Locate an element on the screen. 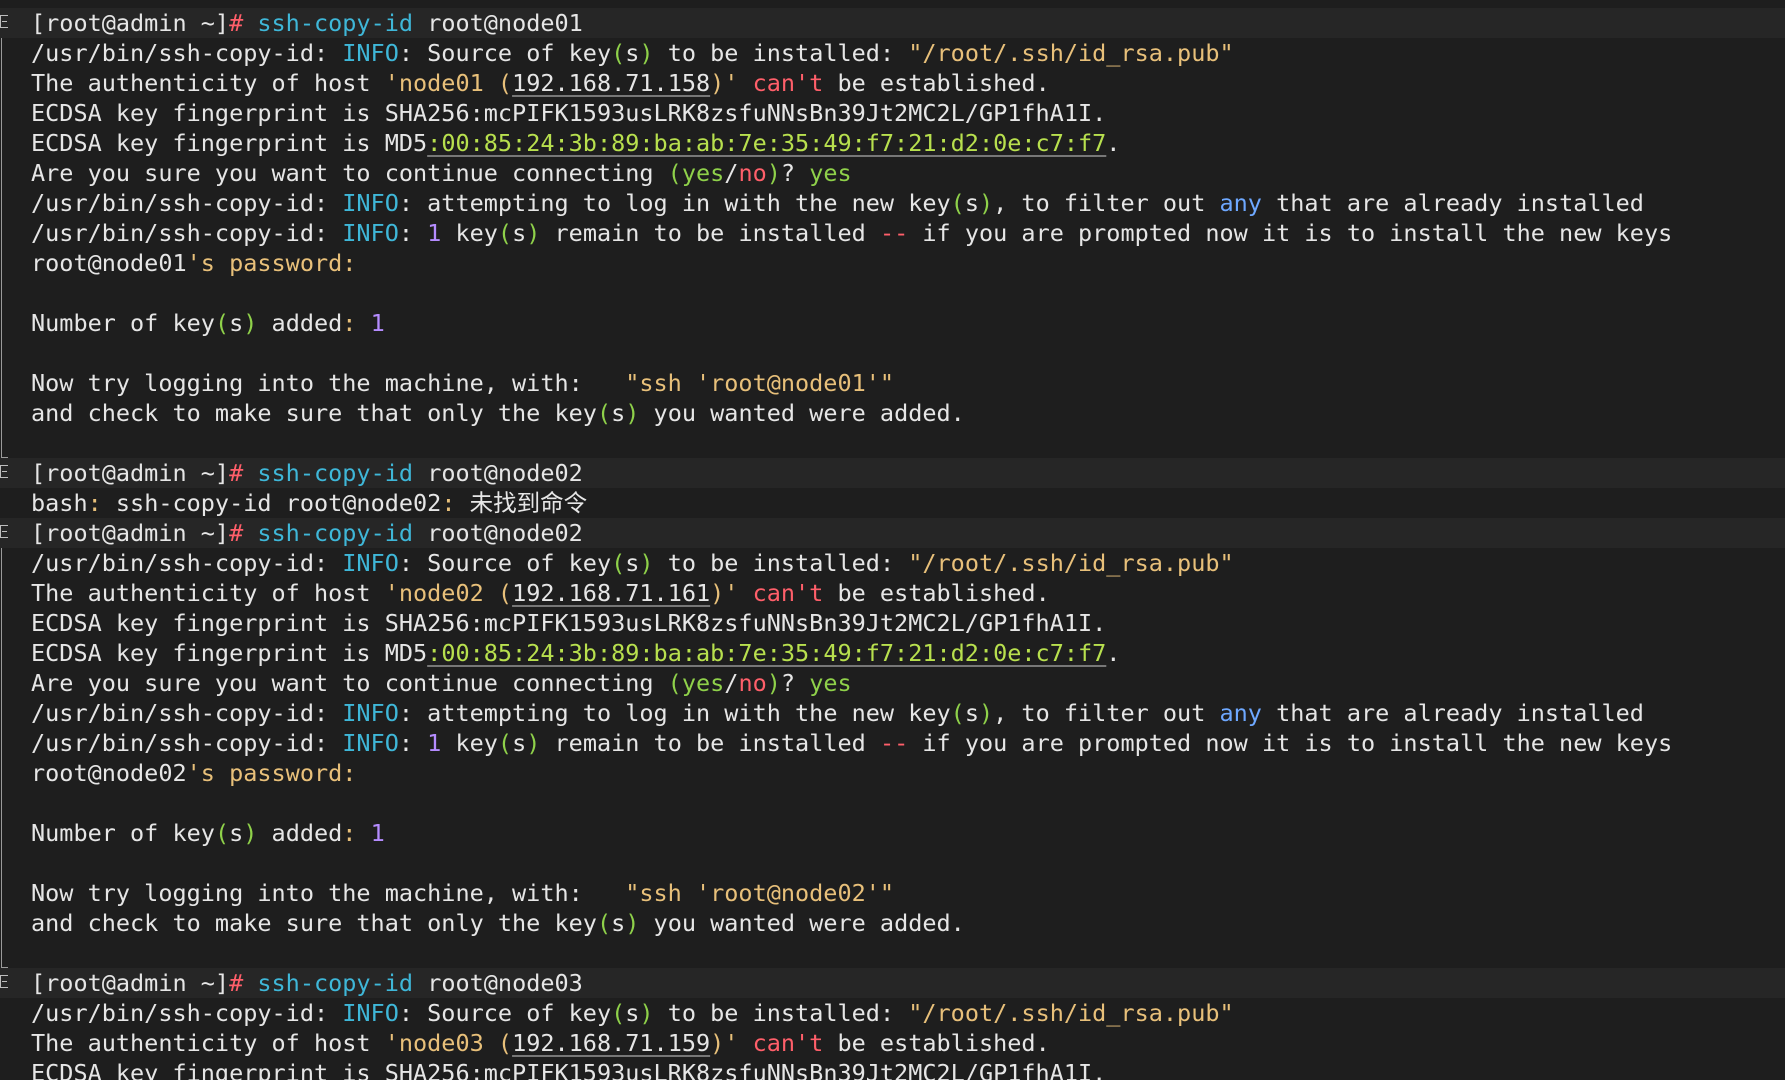 The image size is (1785, 1080). command-arg: root@node01 is located at coordinates (505, 23).